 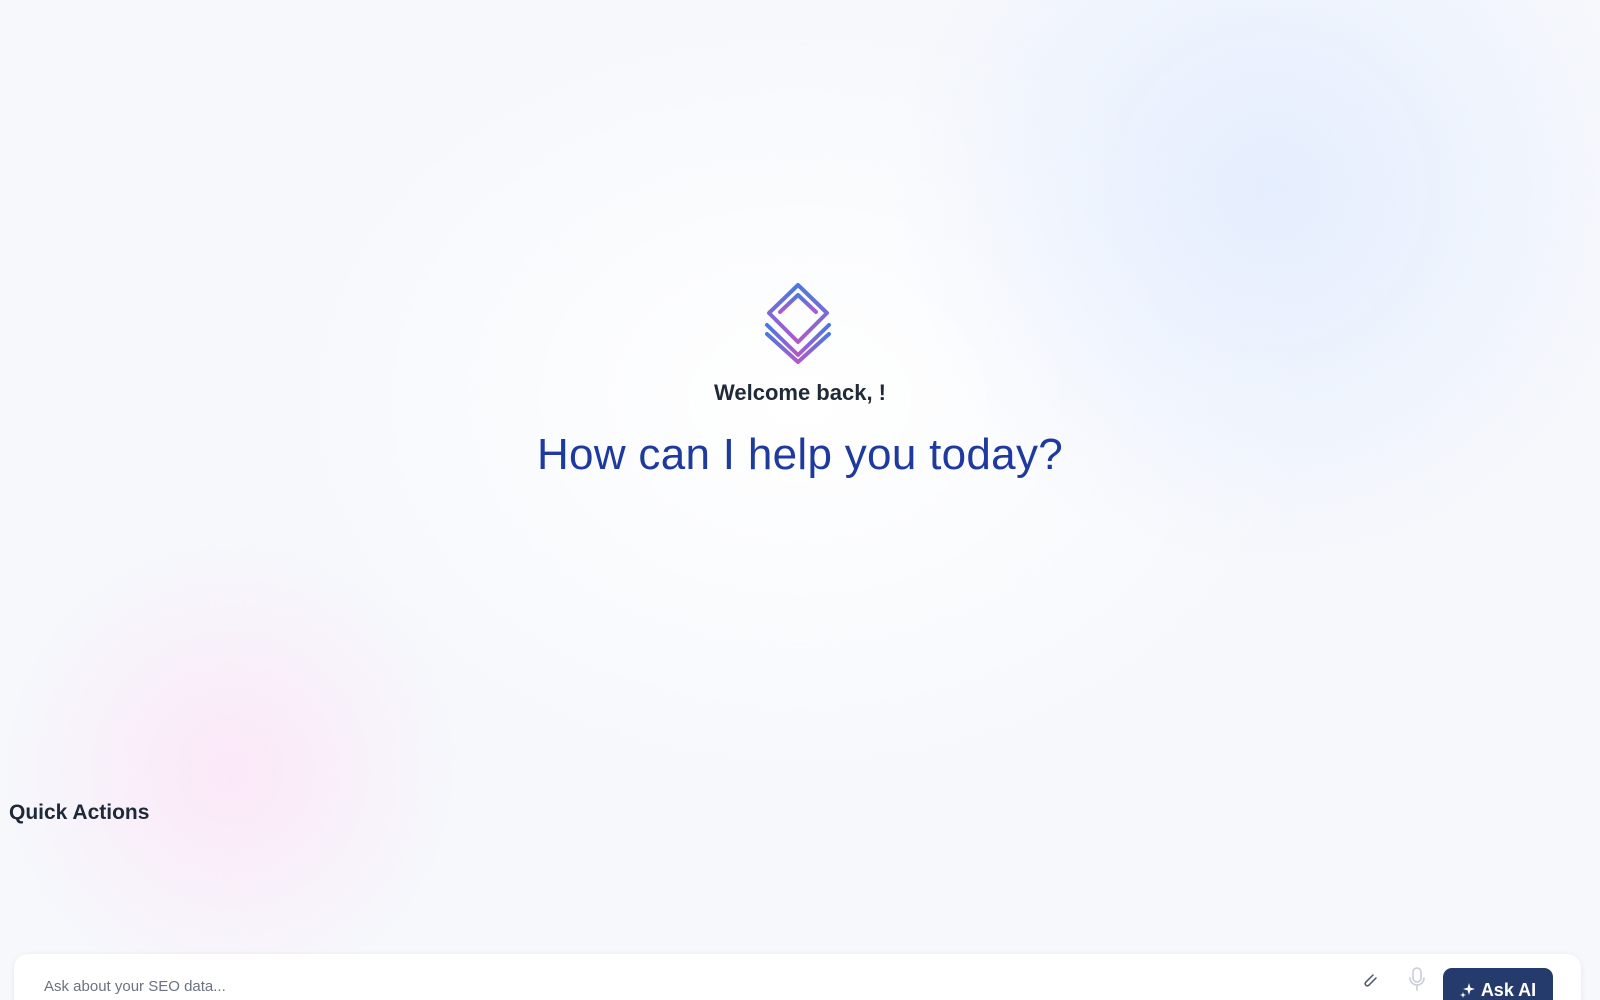 What do you see at coordinates (1371, 981) in the screenshot?
I see `paperclip-icon` at bounding box center [1371, 981].